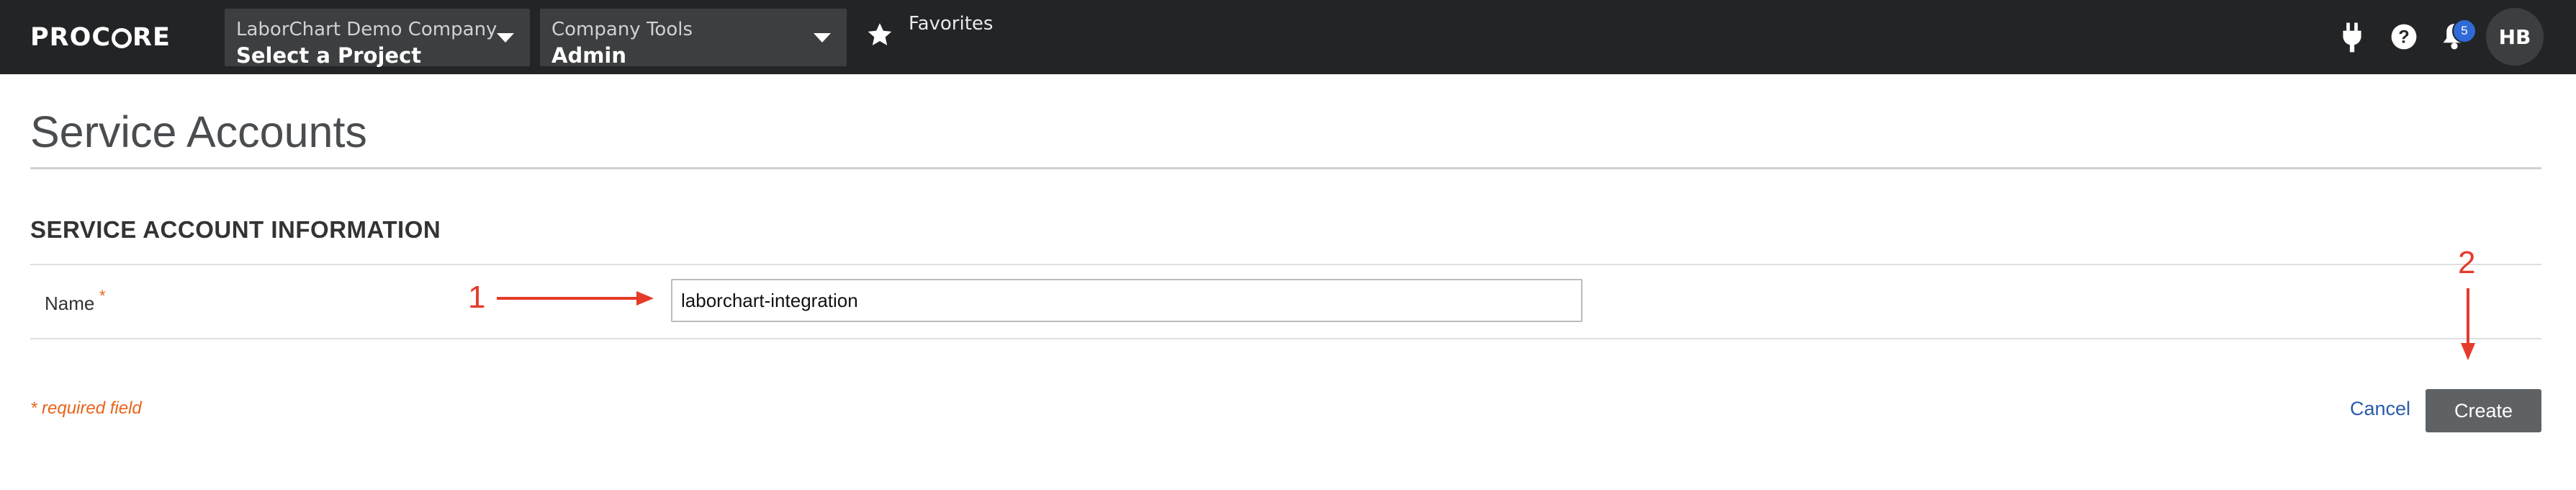  Describe the element at coordinates (1285, 168) in the screenshot. I see `title-divider` at that location.